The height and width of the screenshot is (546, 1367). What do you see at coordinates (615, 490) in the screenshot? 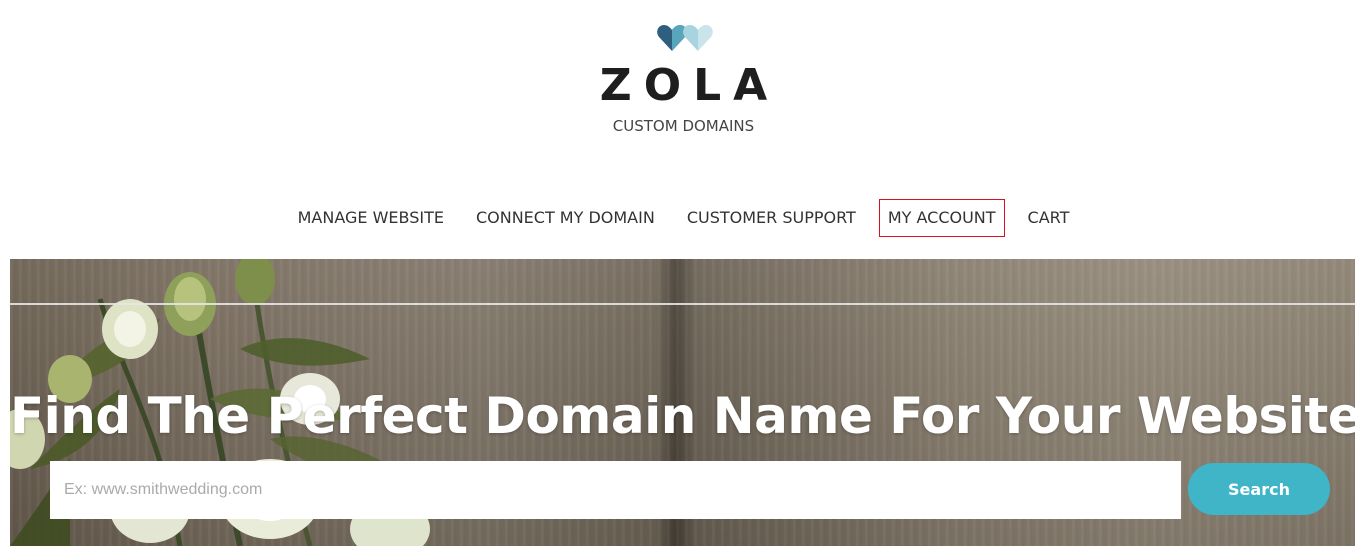
I see `domain-search-input` at bounding box center [615, 490].